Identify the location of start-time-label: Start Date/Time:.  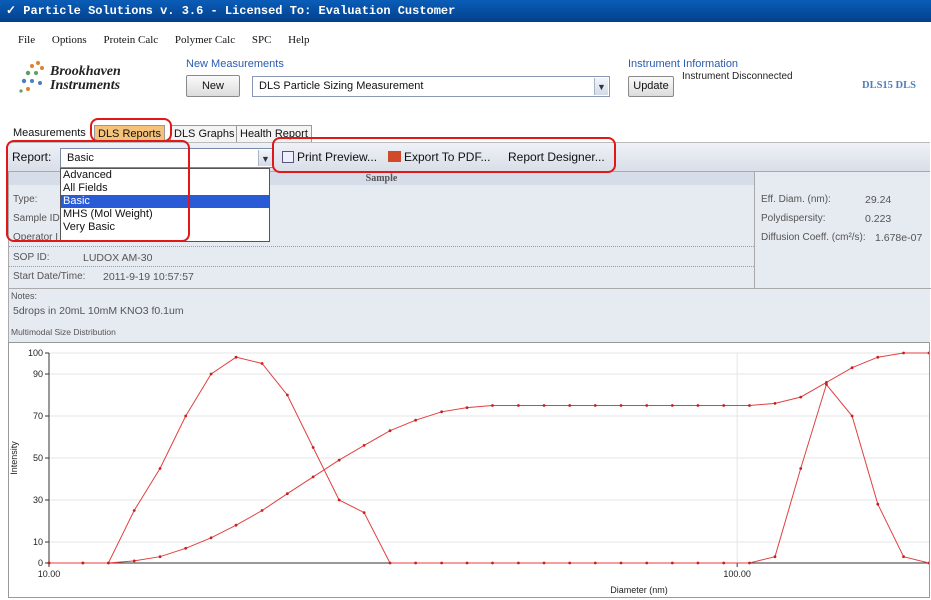
(49, 276).